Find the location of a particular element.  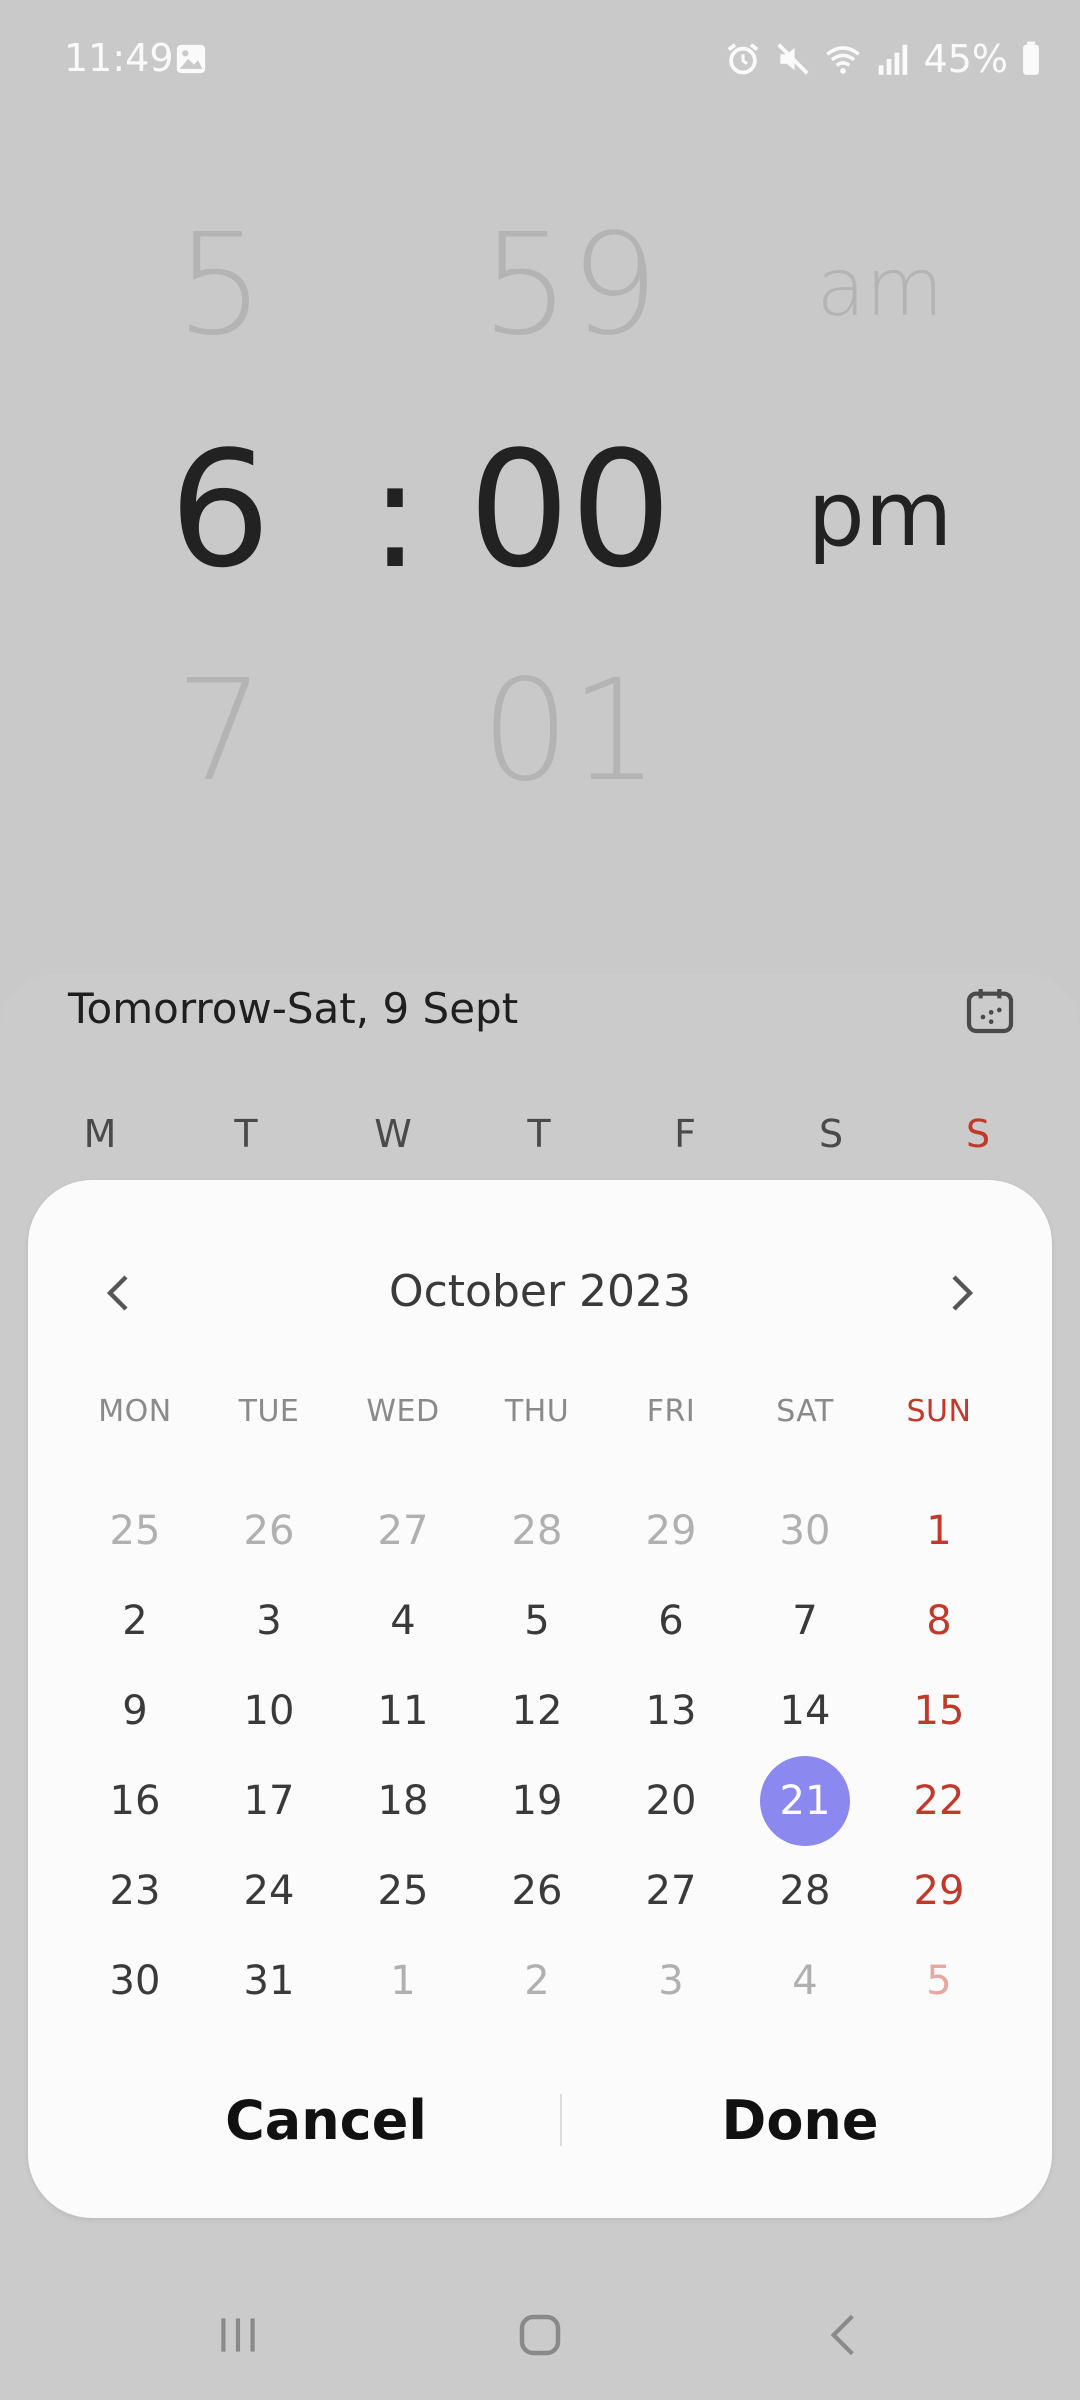

ampm-prev: am is located at coordinates (880, 288).